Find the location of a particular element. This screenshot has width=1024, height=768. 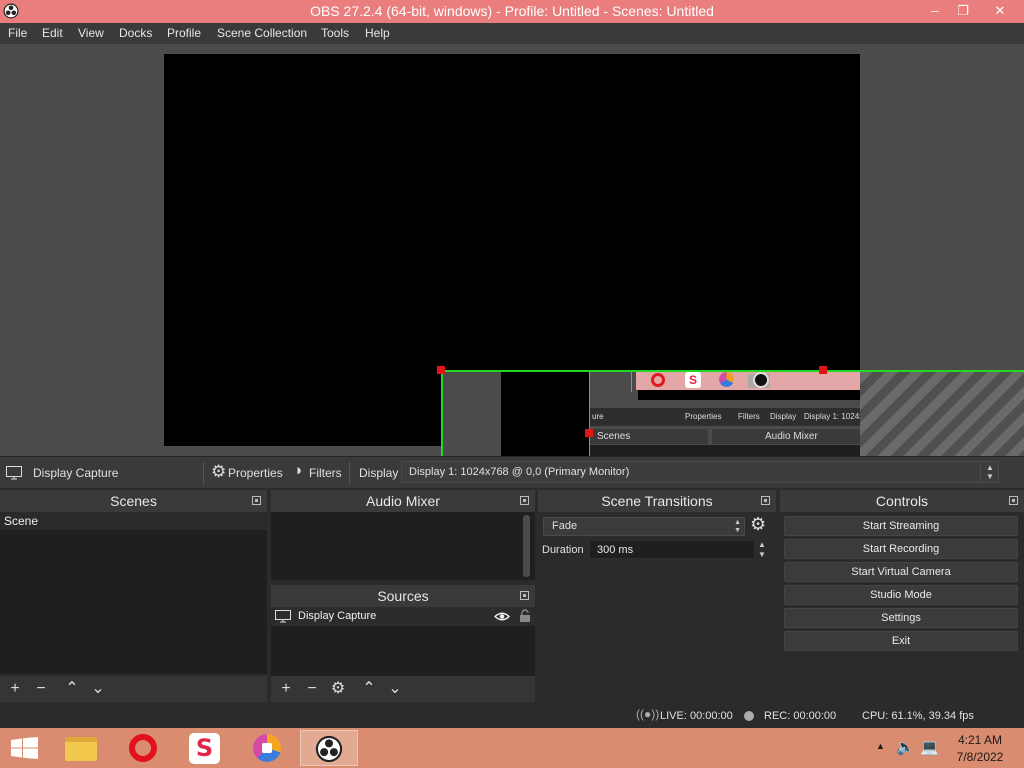

folder-icon is located at coordinates (81, 749).